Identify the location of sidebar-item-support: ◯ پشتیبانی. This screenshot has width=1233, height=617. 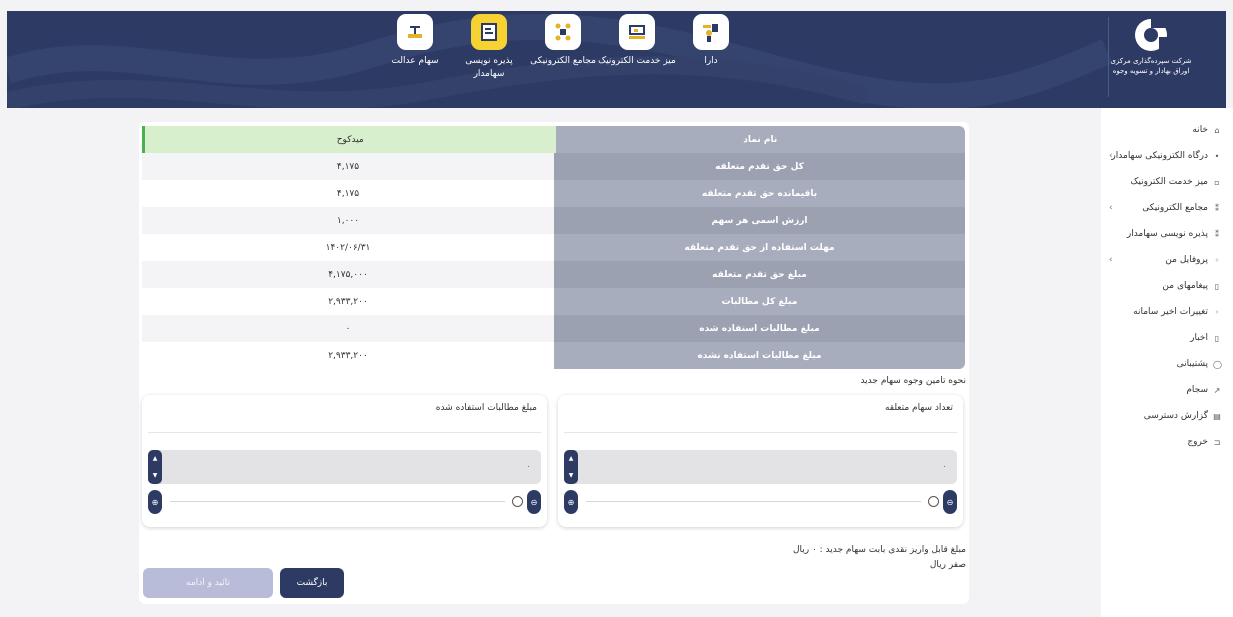
(1166, 364).